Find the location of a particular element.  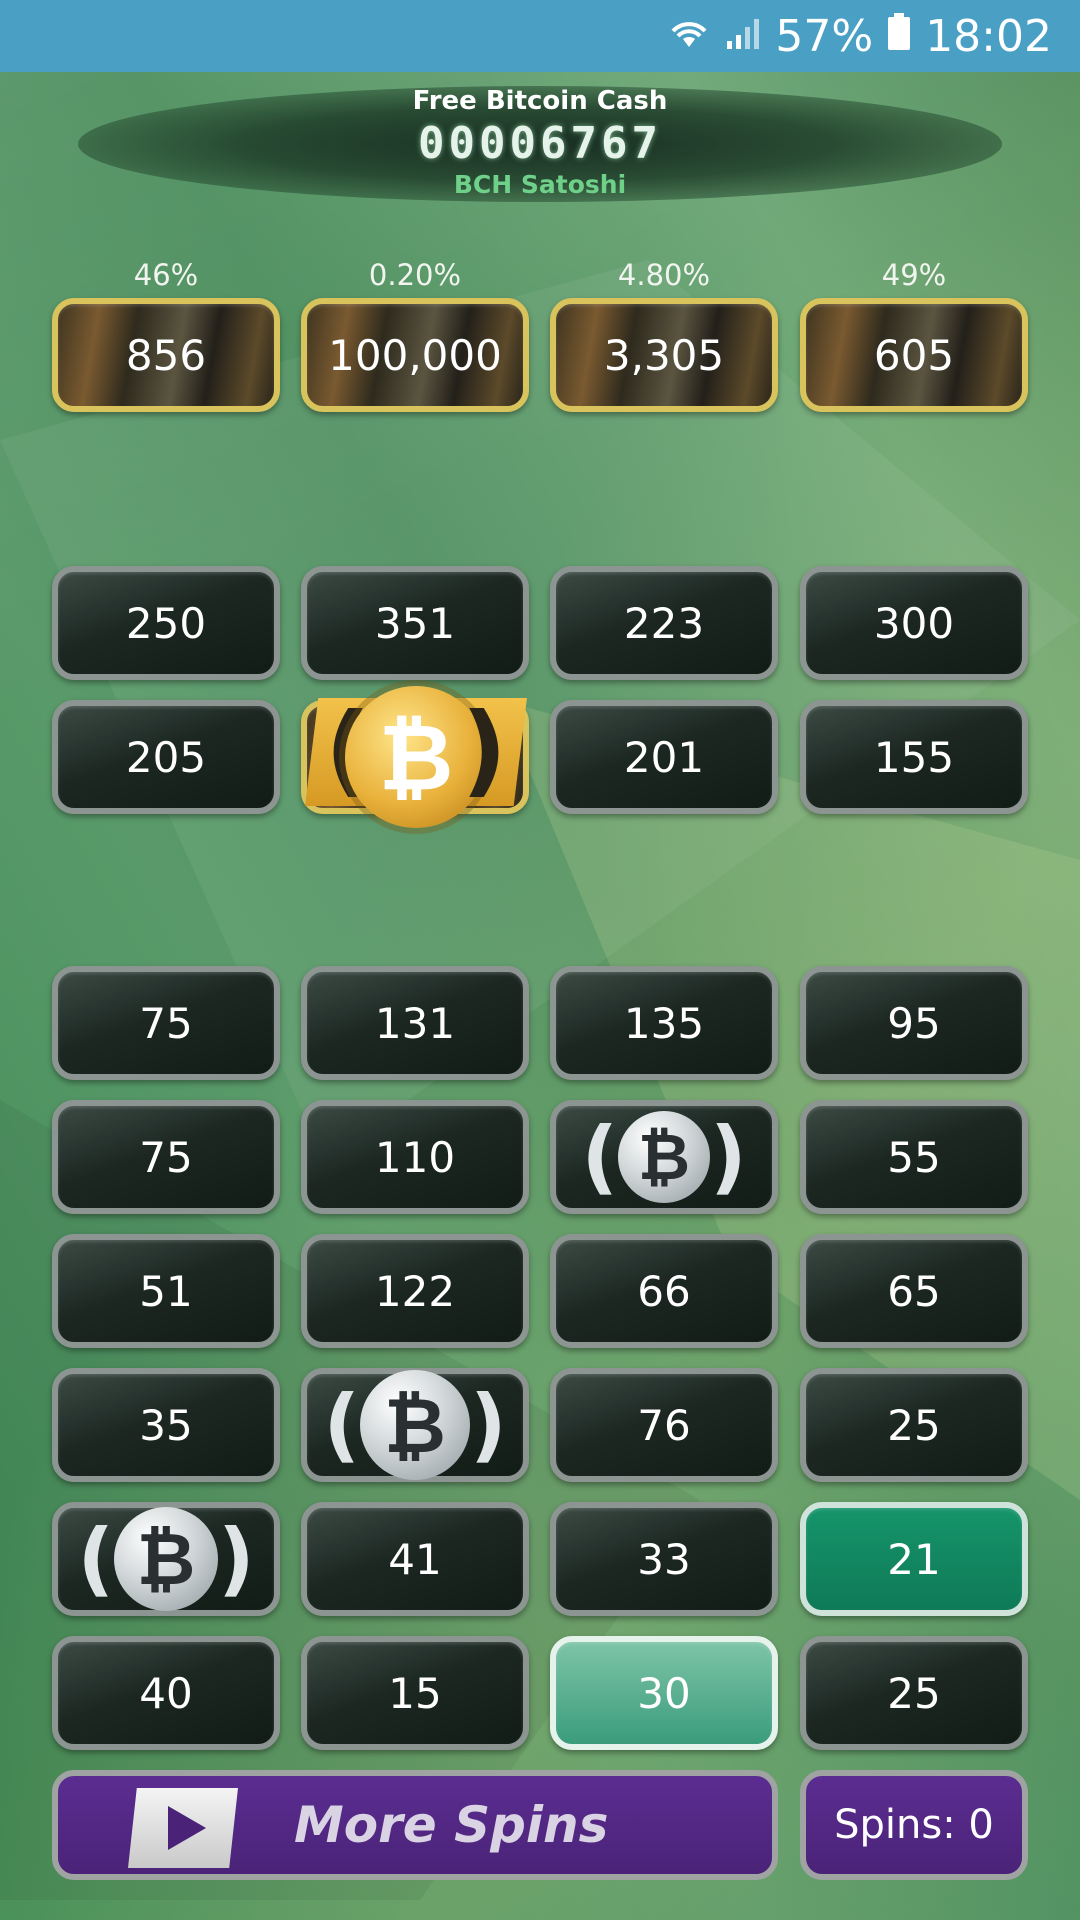

slot-tile: 55 is located at coordinates (914, 1157).